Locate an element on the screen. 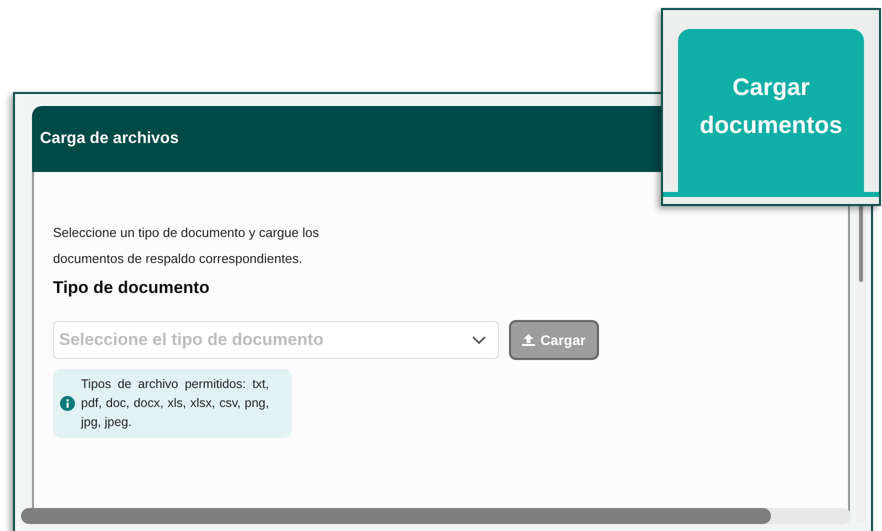 This screenshot has height=531, width=882. scrollbar-thumb is located at coordinates (396, 516).